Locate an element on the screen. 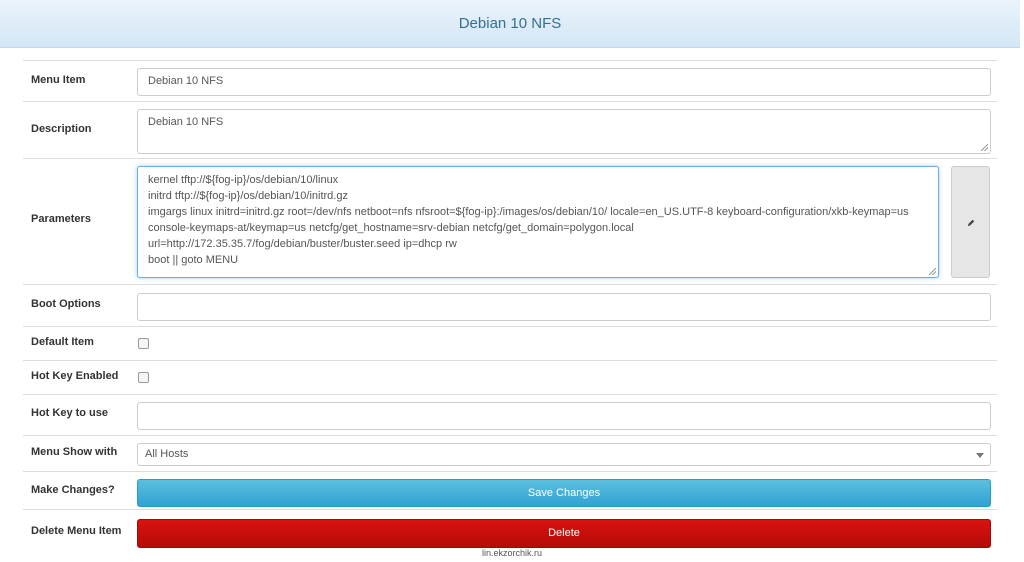 The image size is (1024, 562). page-header: Debian 10 NFS is located at coordinates (510, 24).